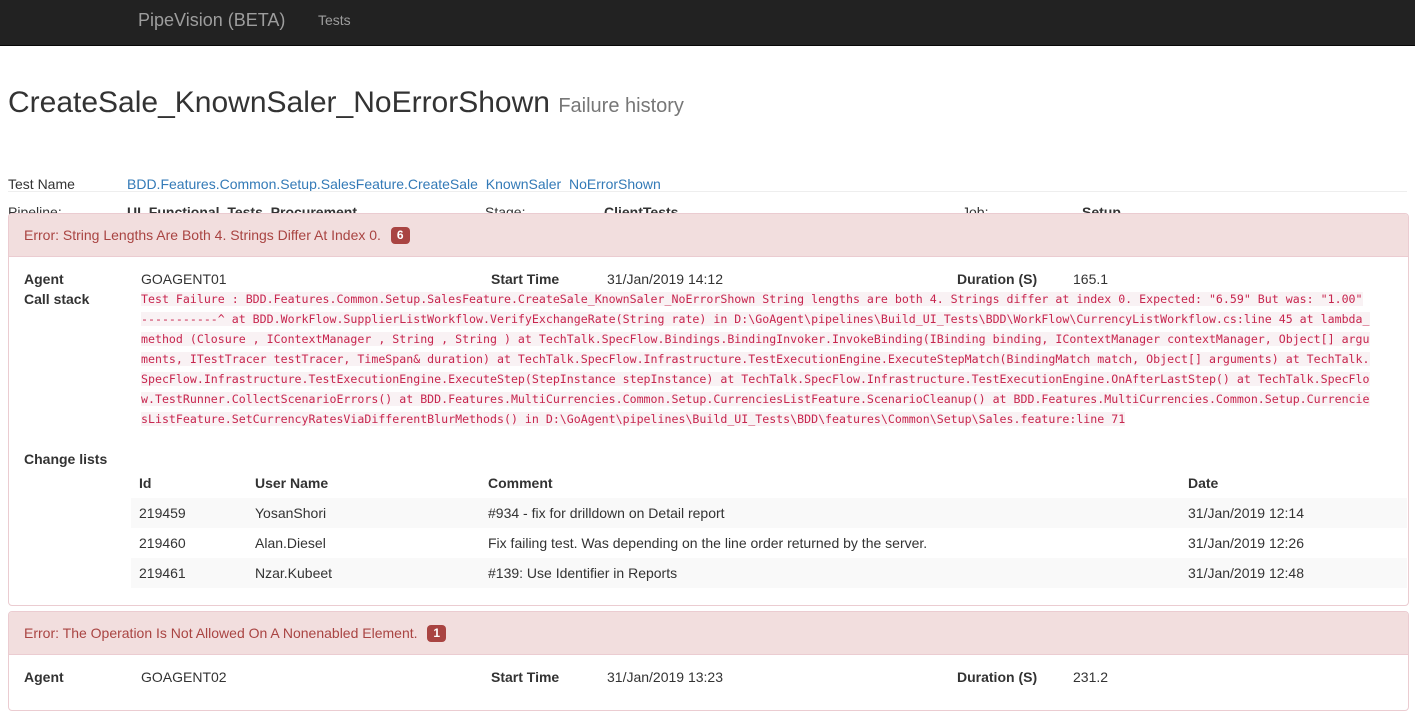 This screenshot has height=711, width=1415. What do you see at coordinates (162, 513) in the screenshot?
I see `cell-id: 219459` at bounding box center [162, 513].